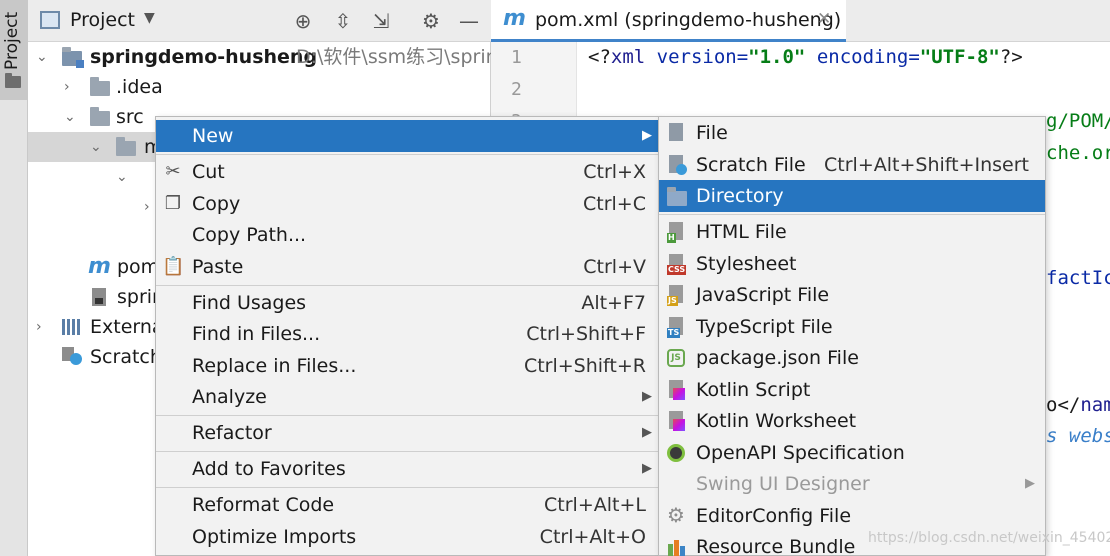 Image resolution: width=1110 pixels, height=556 pixels. What do you see at coordinates (824, 19) in the screenshot?
I see `close-icon: ✕` at bounding box center [824, 19].